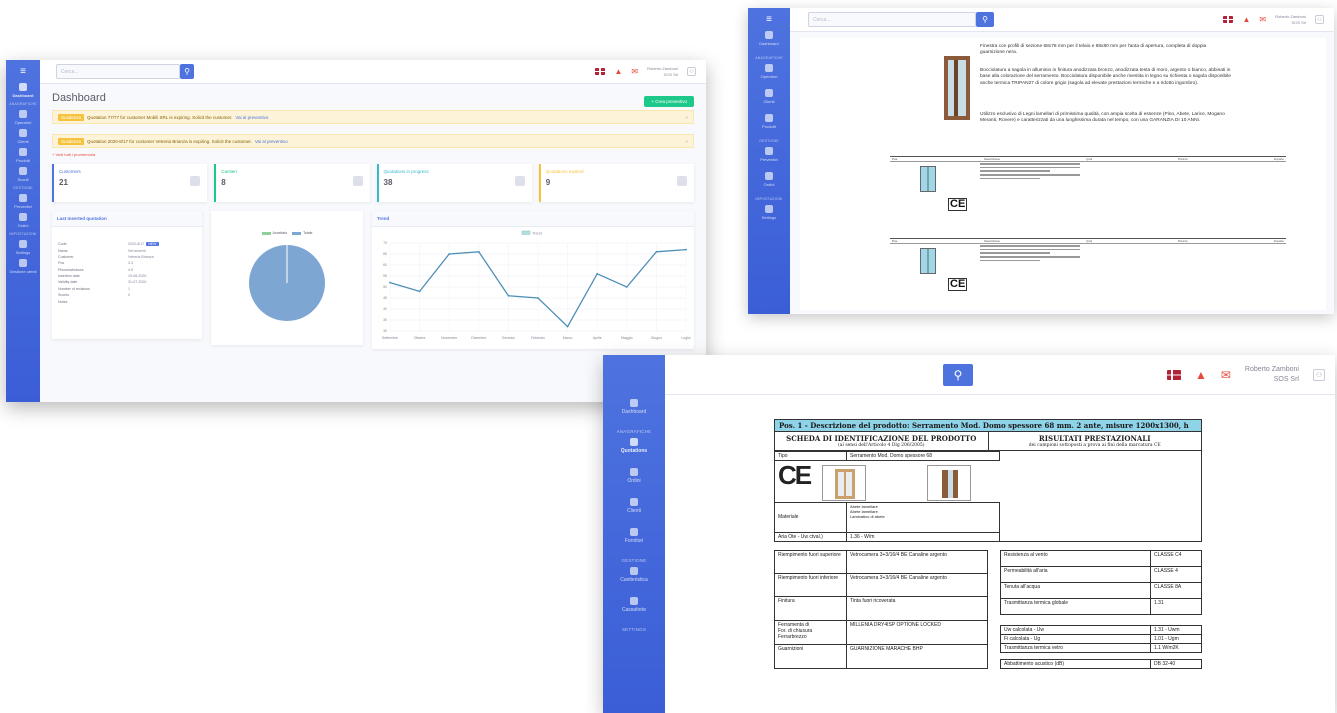 This screenshot has height=713, width=1337. Describe the element at coordinates (478, 338) in the screenshot. I see `x-tick-label: Dicembre` at that location.